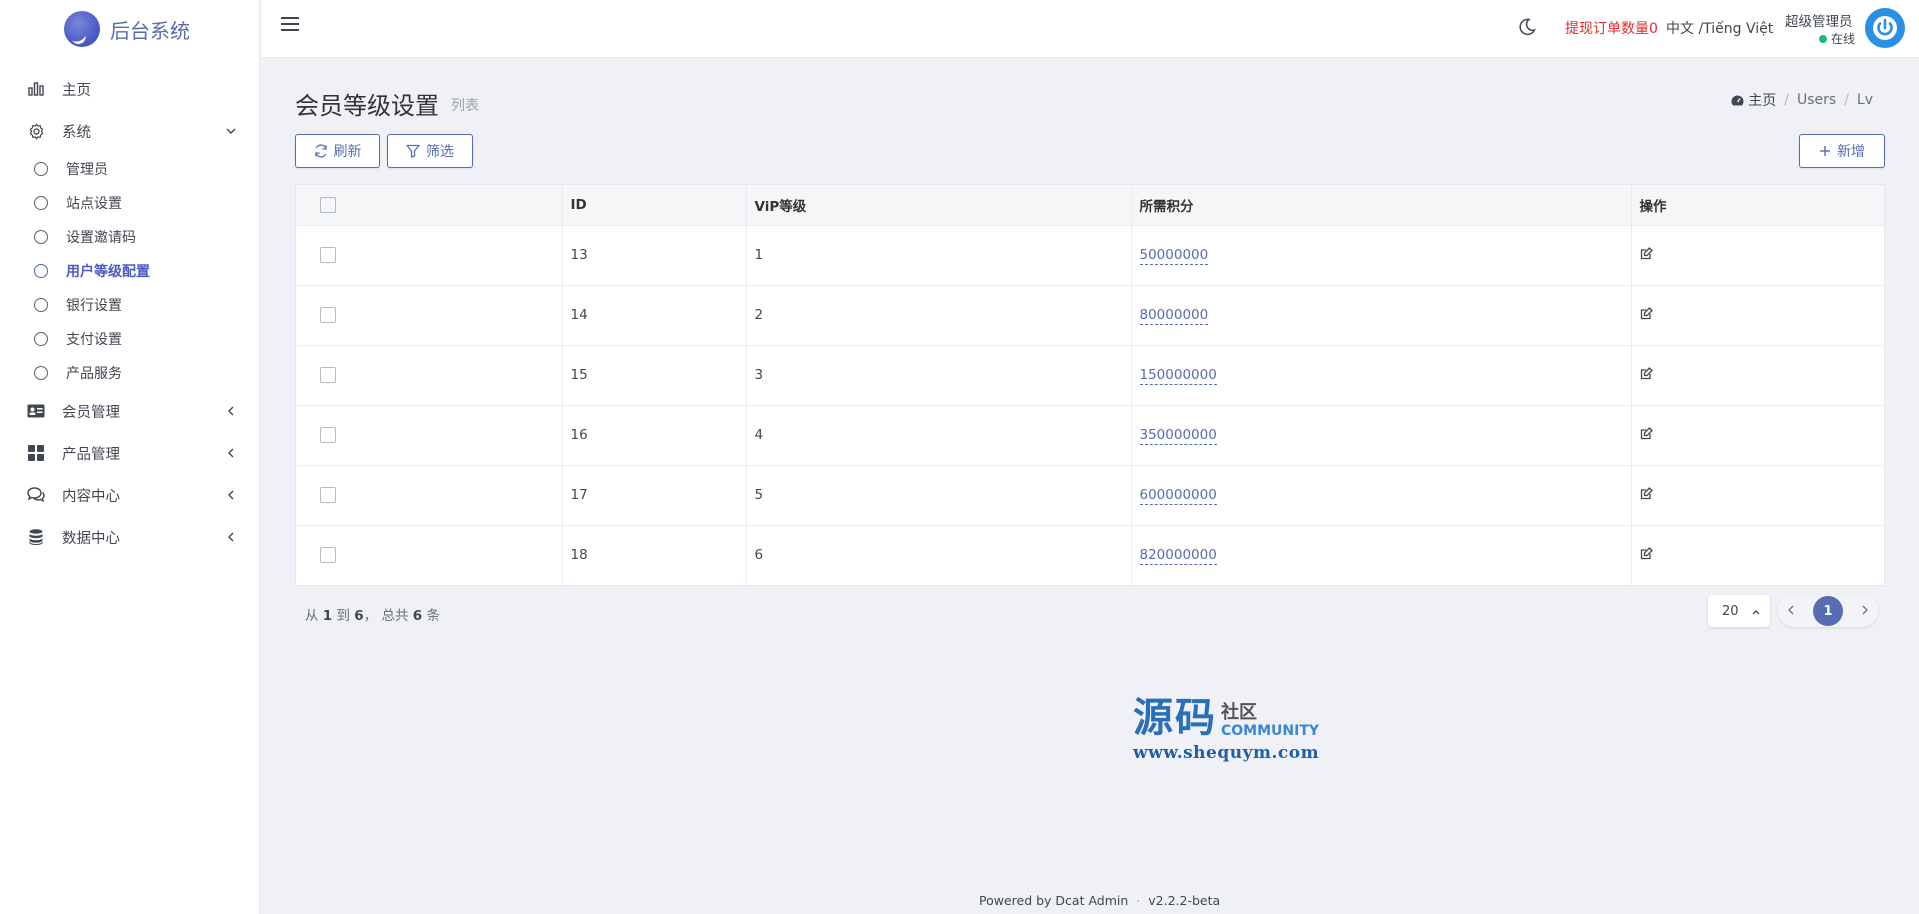 The height and width of the screenshot is (914, 1919). What do you see at coordinates (36, 131) in the screenshot?
I see `gear-icon` at bounding box center [36, 131].